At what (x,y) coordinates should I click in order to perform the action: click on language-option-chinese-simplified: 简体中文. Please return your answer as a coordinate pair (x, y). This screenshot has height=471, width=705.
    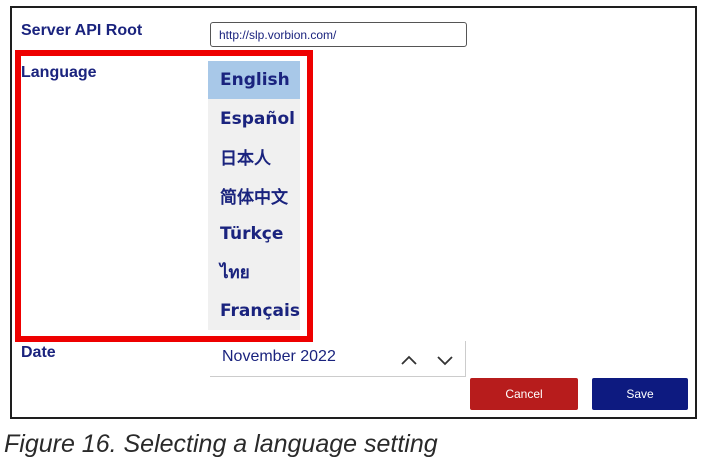
    Looking at the image, I should click on (254, 195).